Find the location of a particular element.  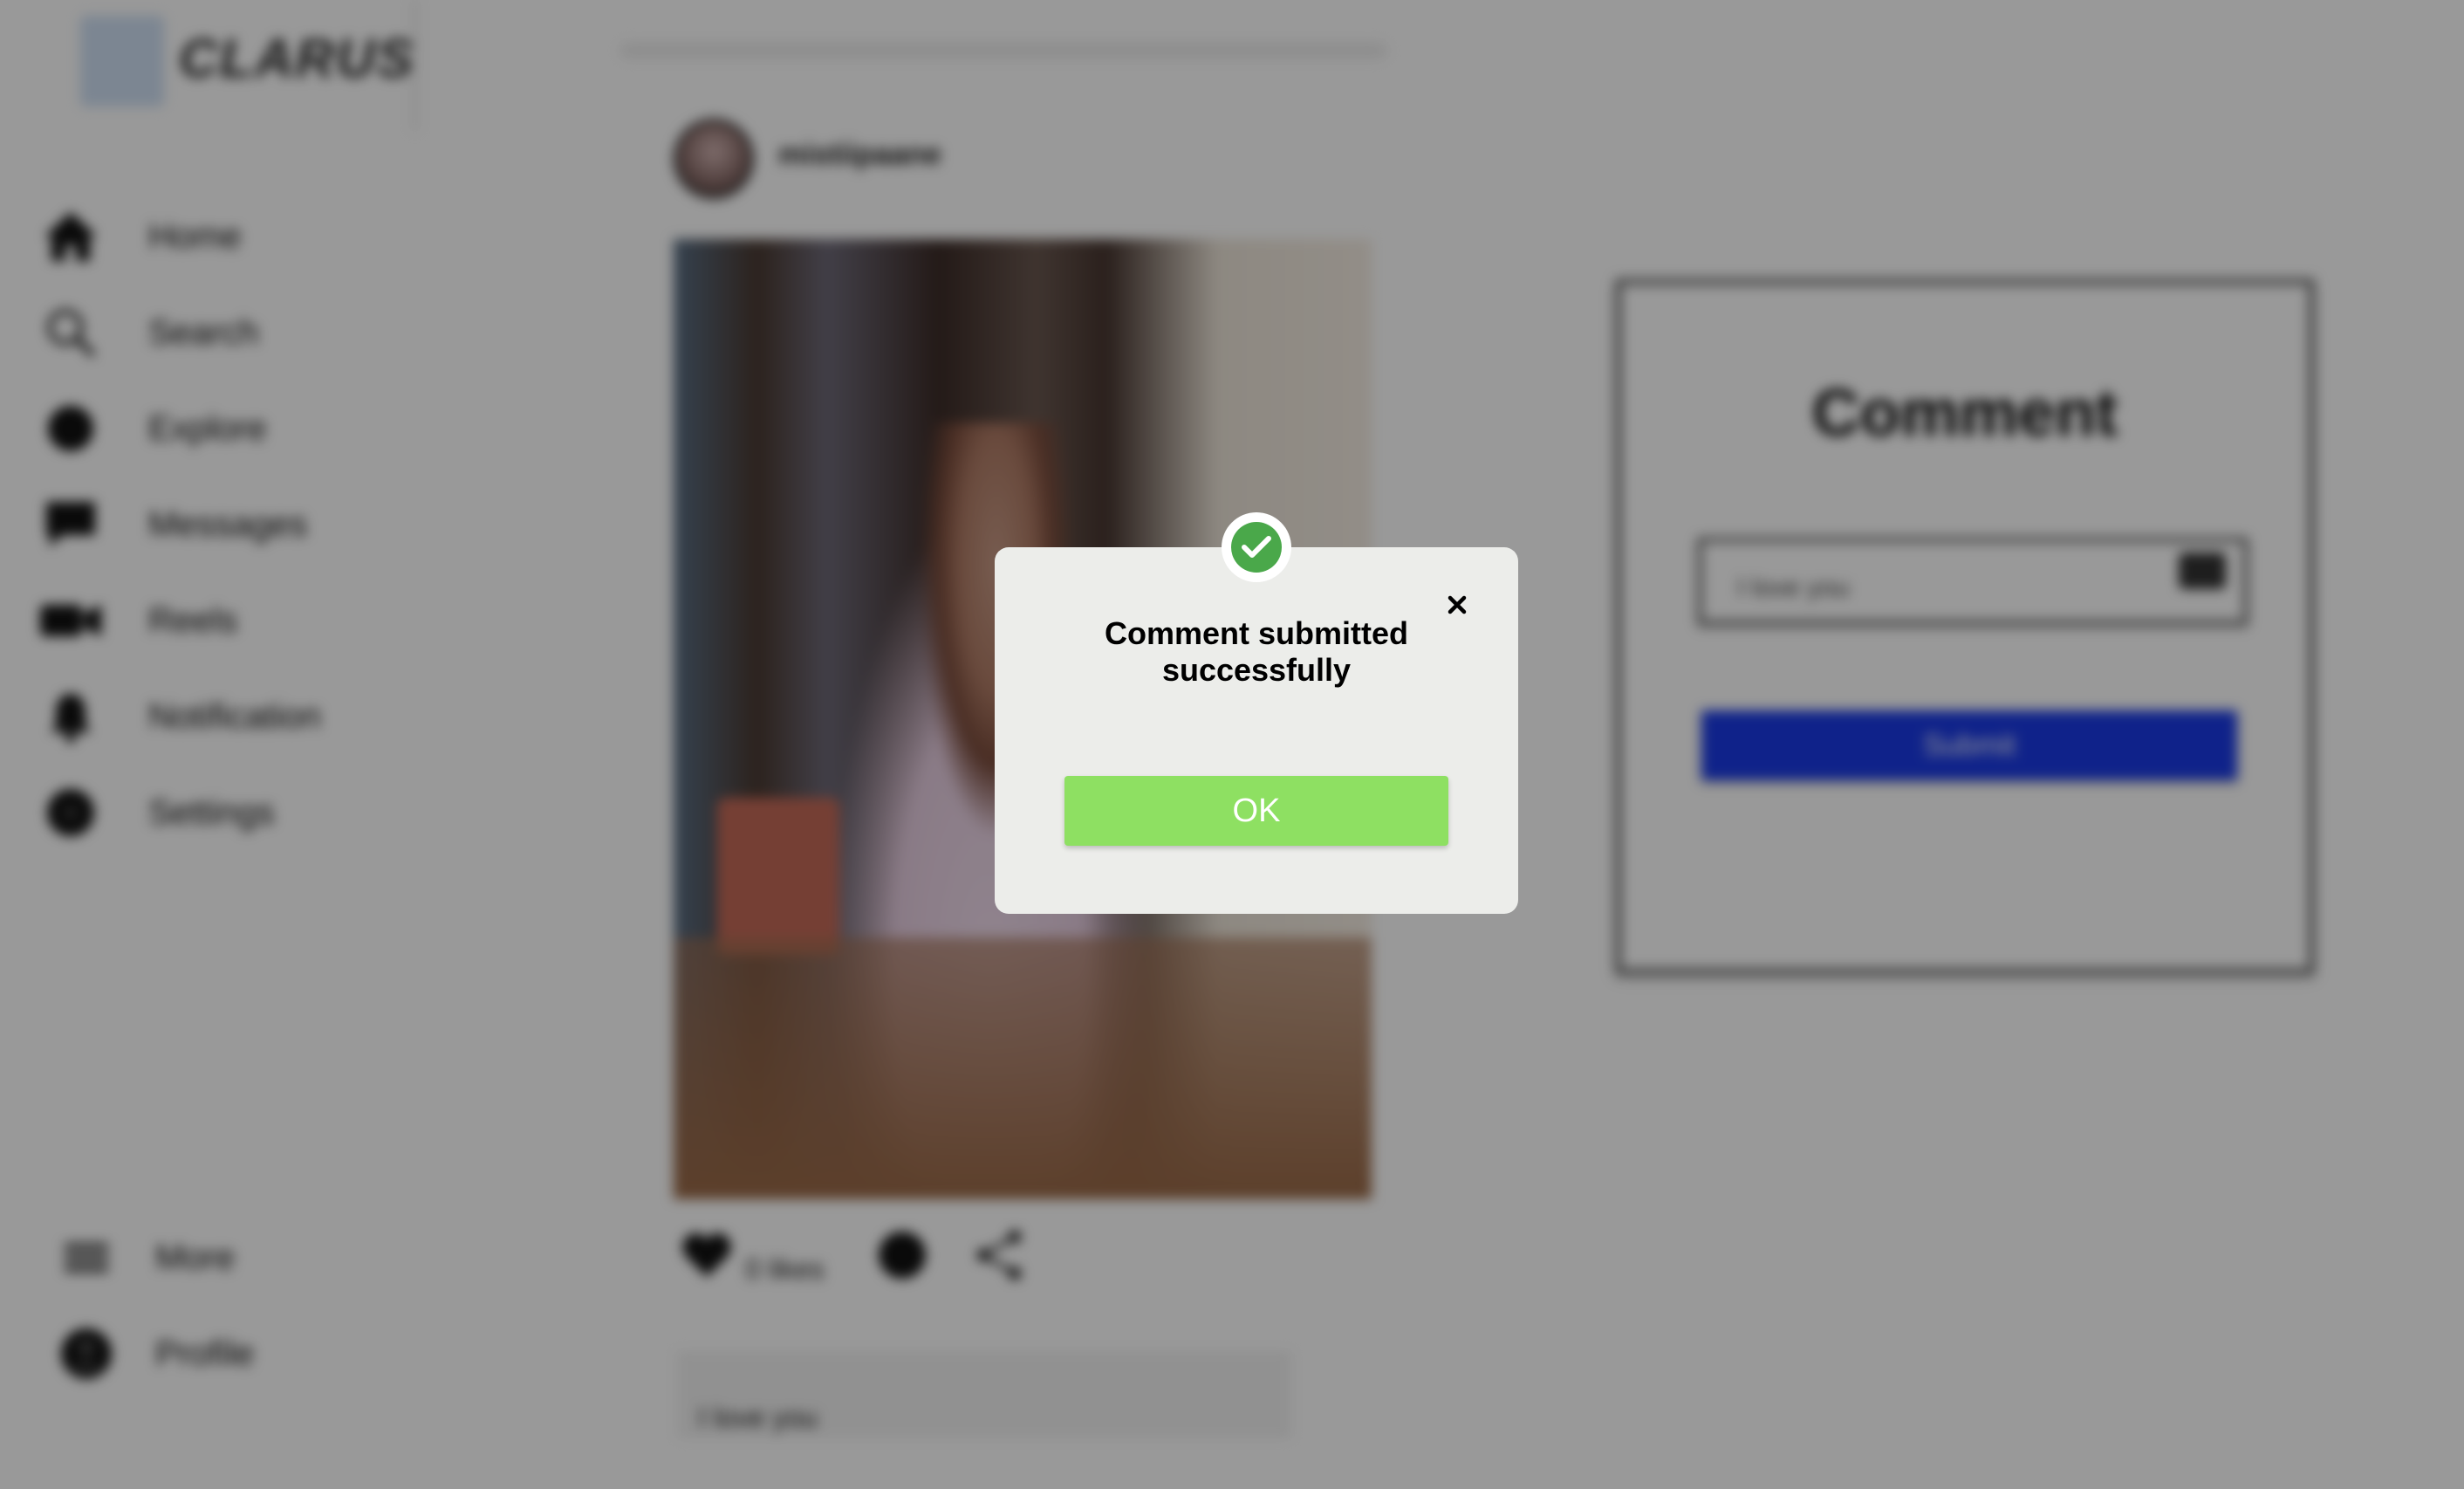

check-circle-icon is located at coordinates (1256, 547).